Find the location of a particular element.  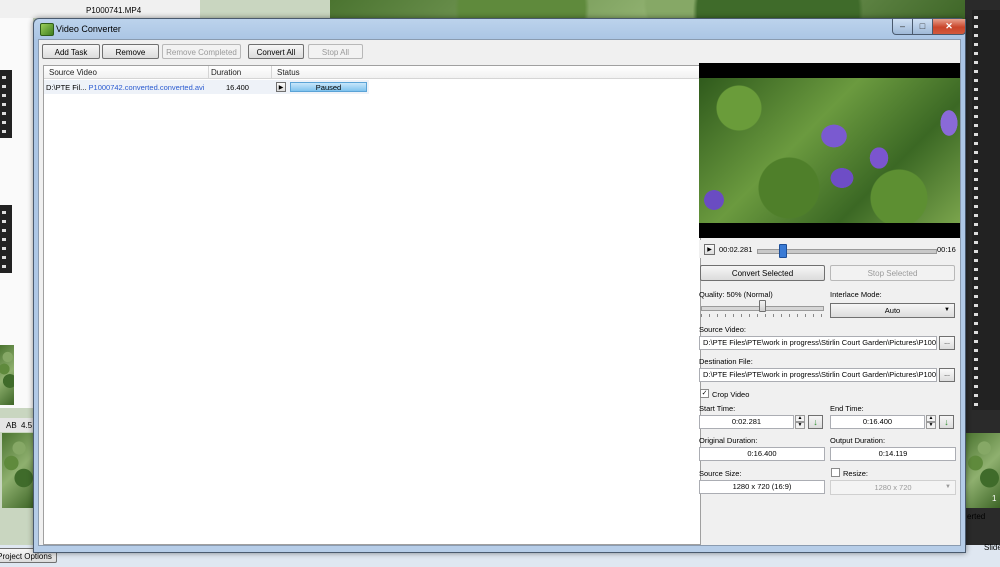

ab-value: 4.5 is located at coordinates (27, 425).